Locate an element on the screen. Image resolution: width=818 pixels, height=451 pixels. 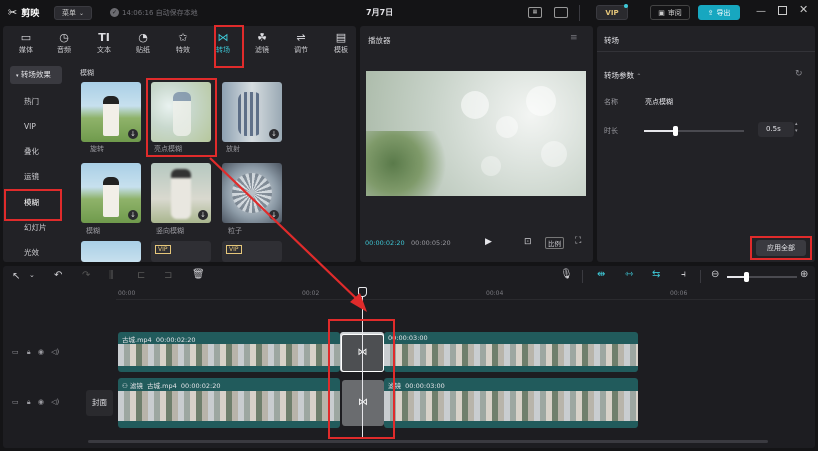
zoom-out-icon: ⊖ is located at coordinates (715, 274).